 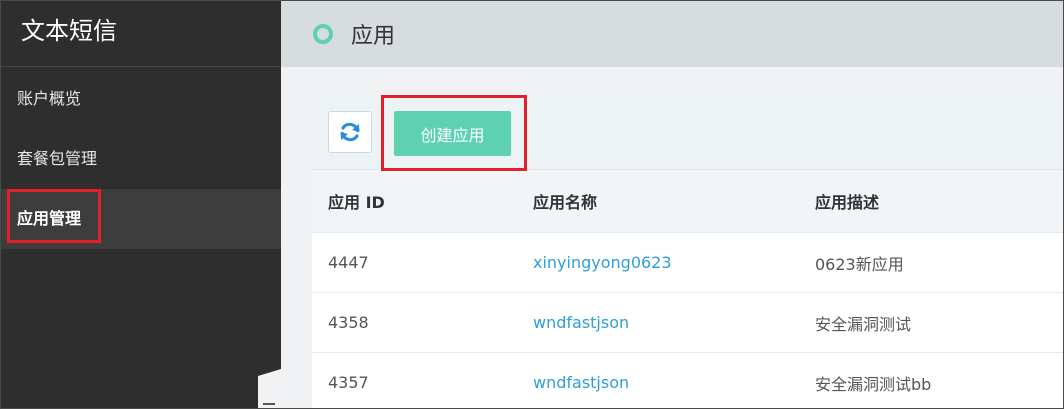 I want to click on sidebar-item-package-management: 套餐包管理, so click(x=141, y=159).